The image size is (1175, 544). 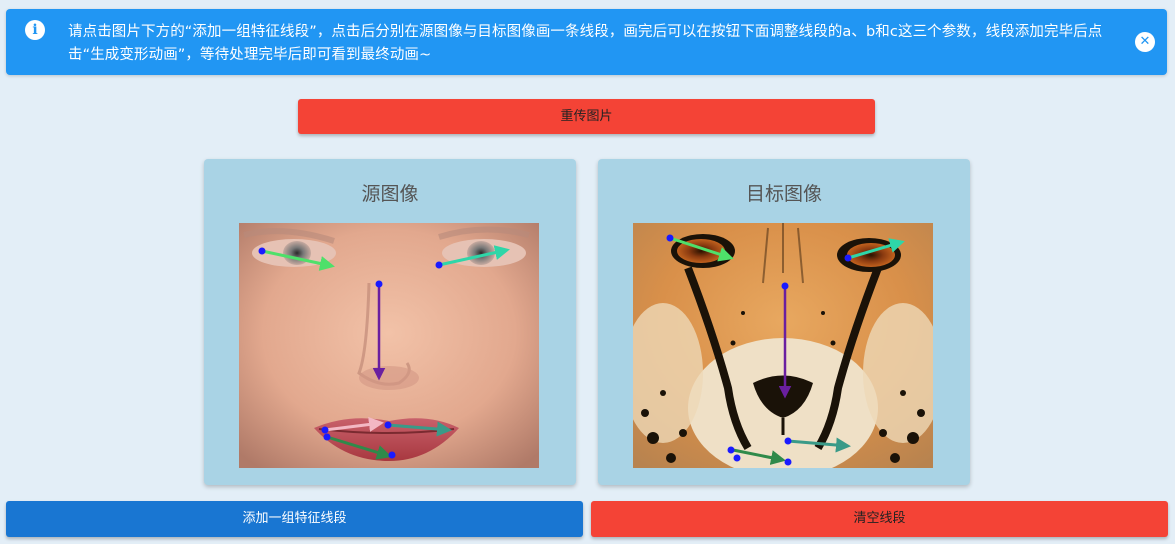 I want to click on source-image-title: 源图像, so click(x=390, y=194).